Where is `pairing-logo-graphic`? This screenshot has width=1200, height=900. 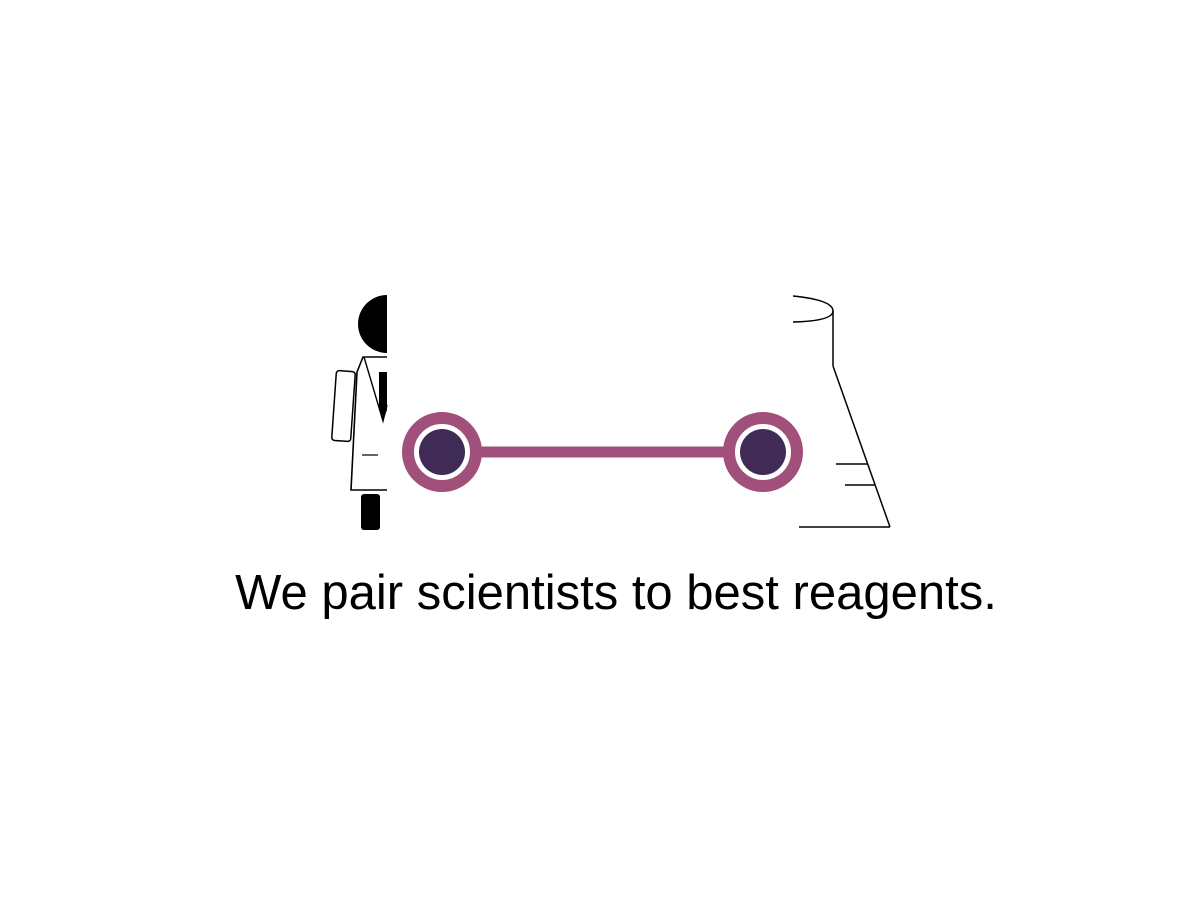
pairing-logo-graphic is located at coordinates (611, 412).